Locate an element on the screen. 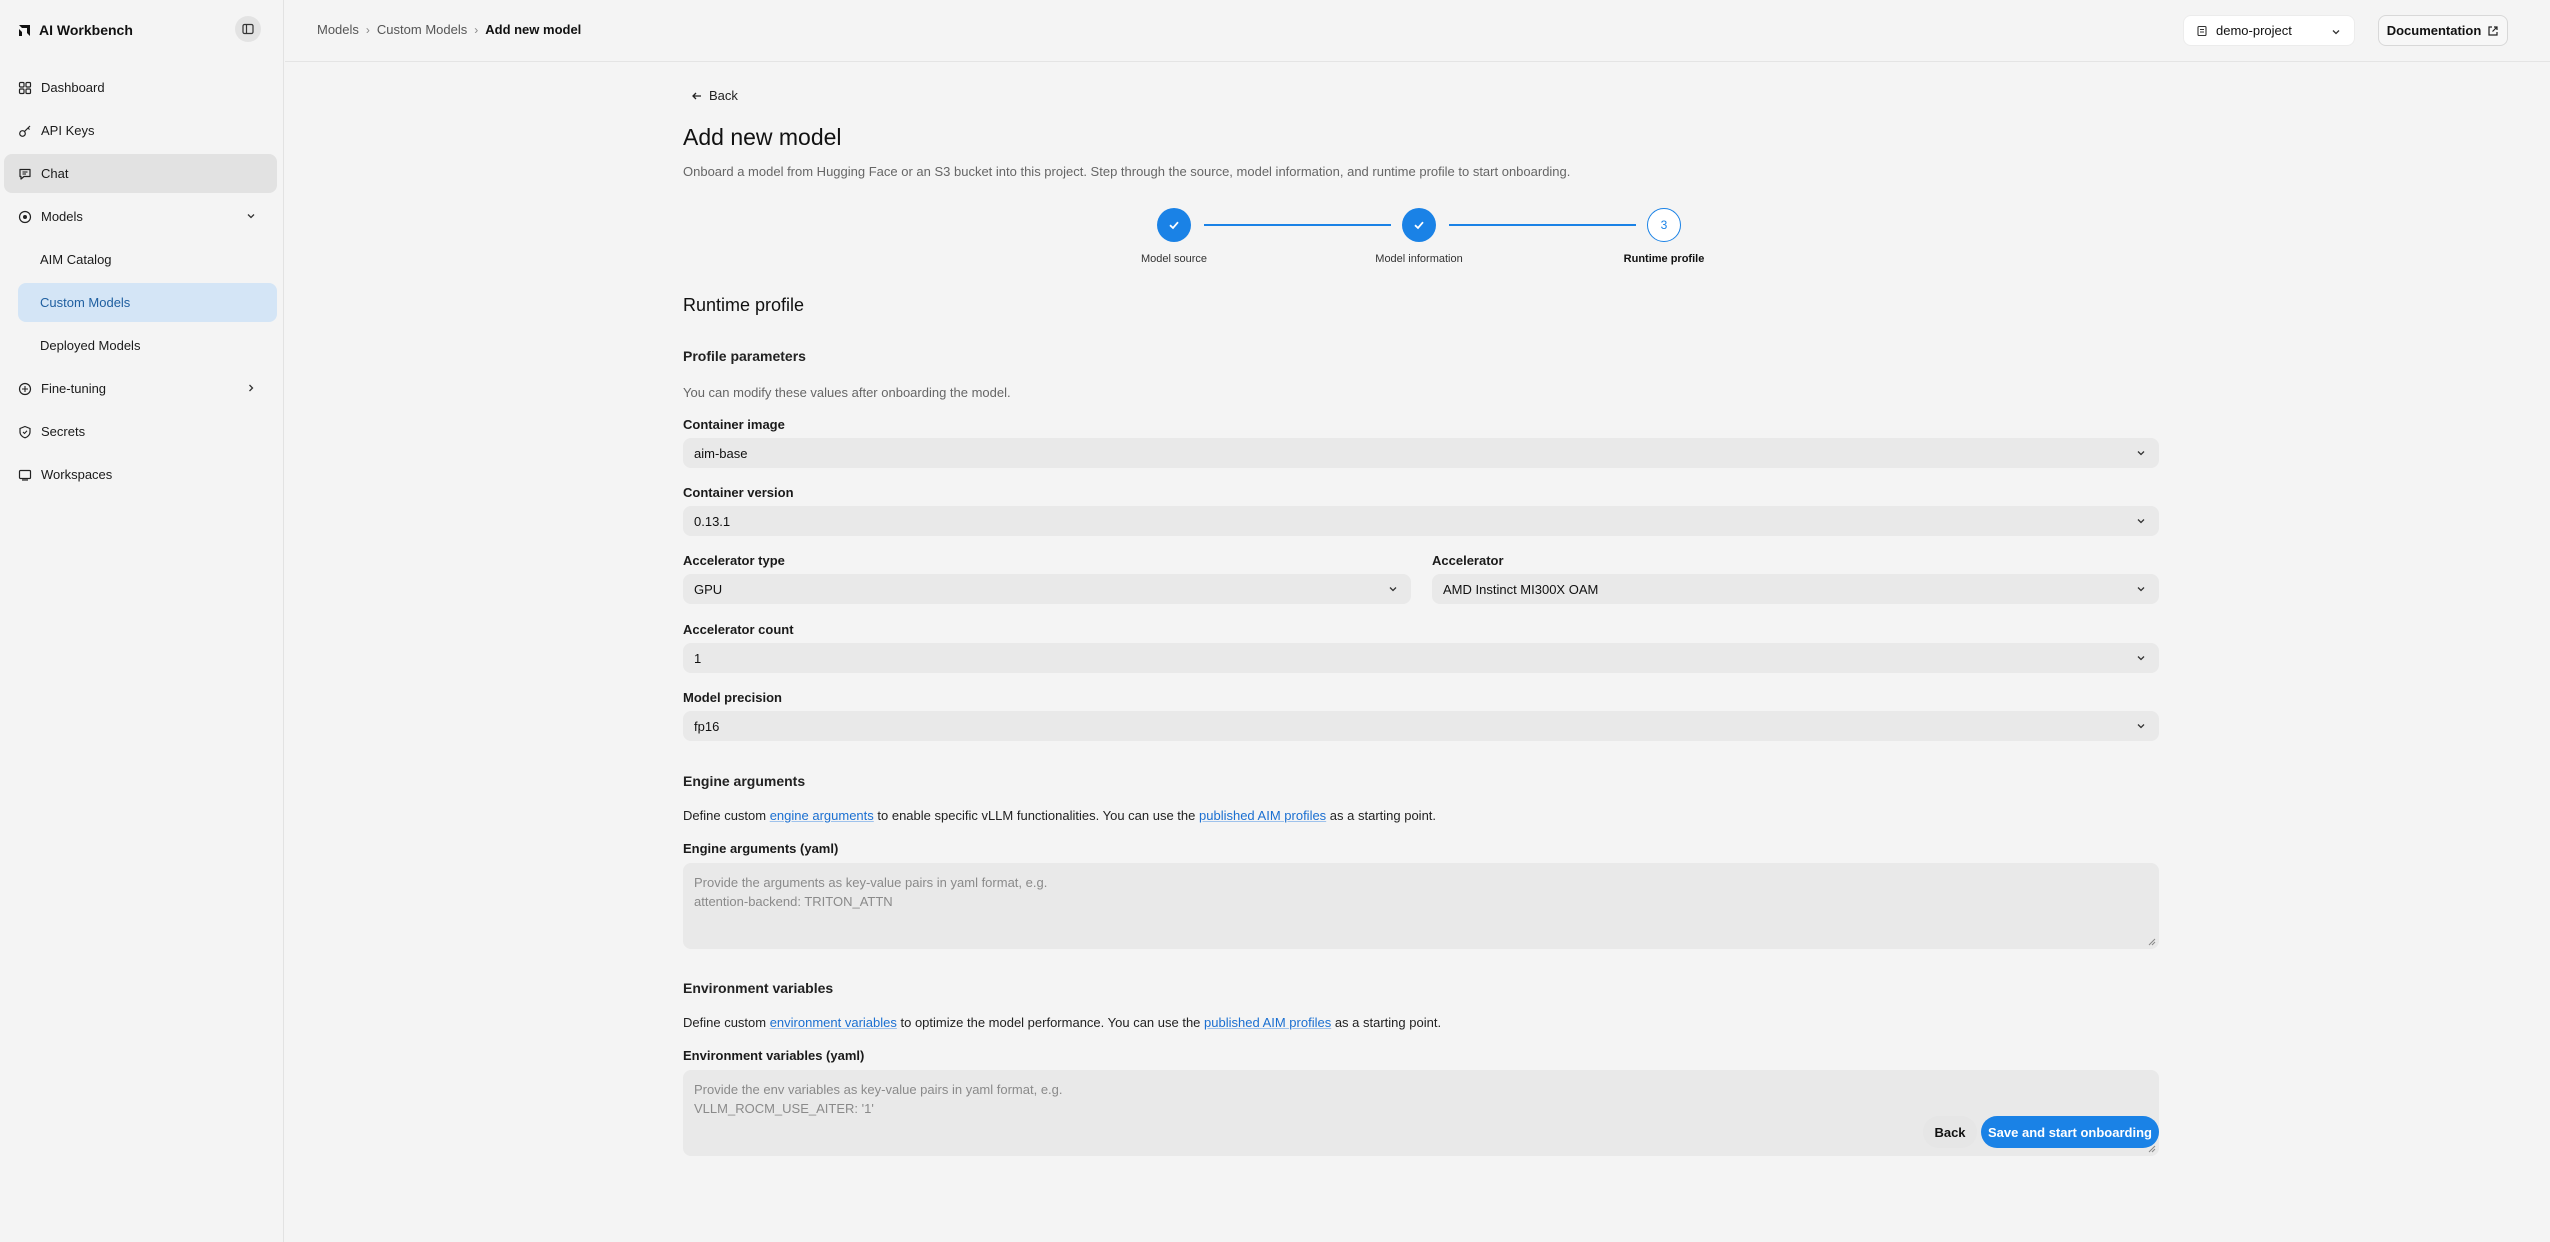 The height and width of the screenshot is (1242, 2550). engine-arguments-field-label: Engine arguments (yaml) is located at coordinates (761, 848).